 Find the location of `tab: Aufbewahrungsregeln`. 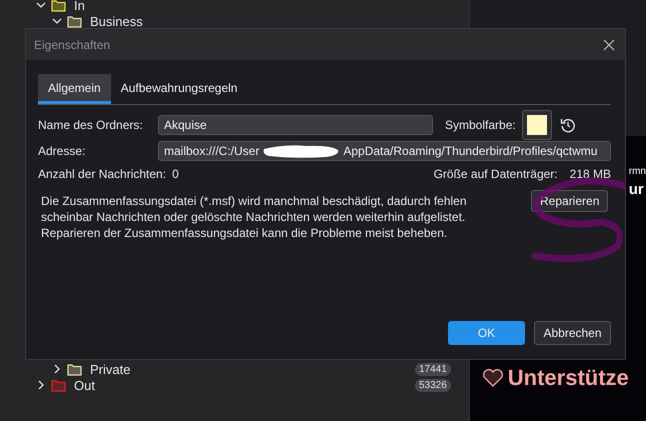

tab: Aufbewahrungsregeln is located at coordinates (179, 89).